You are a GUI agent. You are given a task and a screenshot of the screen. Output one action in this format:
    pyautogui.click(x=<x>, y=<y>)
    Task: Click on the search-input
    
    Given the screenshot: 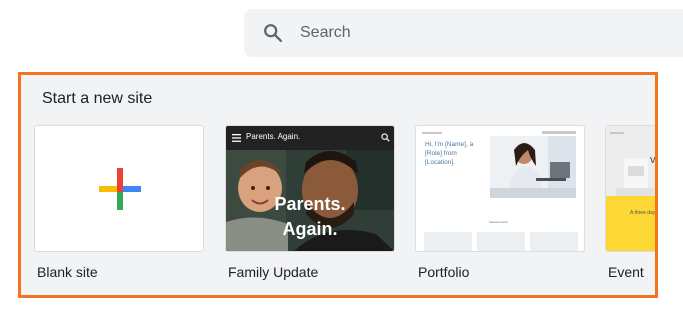 What is the action you would take?
    pyautogui.click(x=490, y=33)
    